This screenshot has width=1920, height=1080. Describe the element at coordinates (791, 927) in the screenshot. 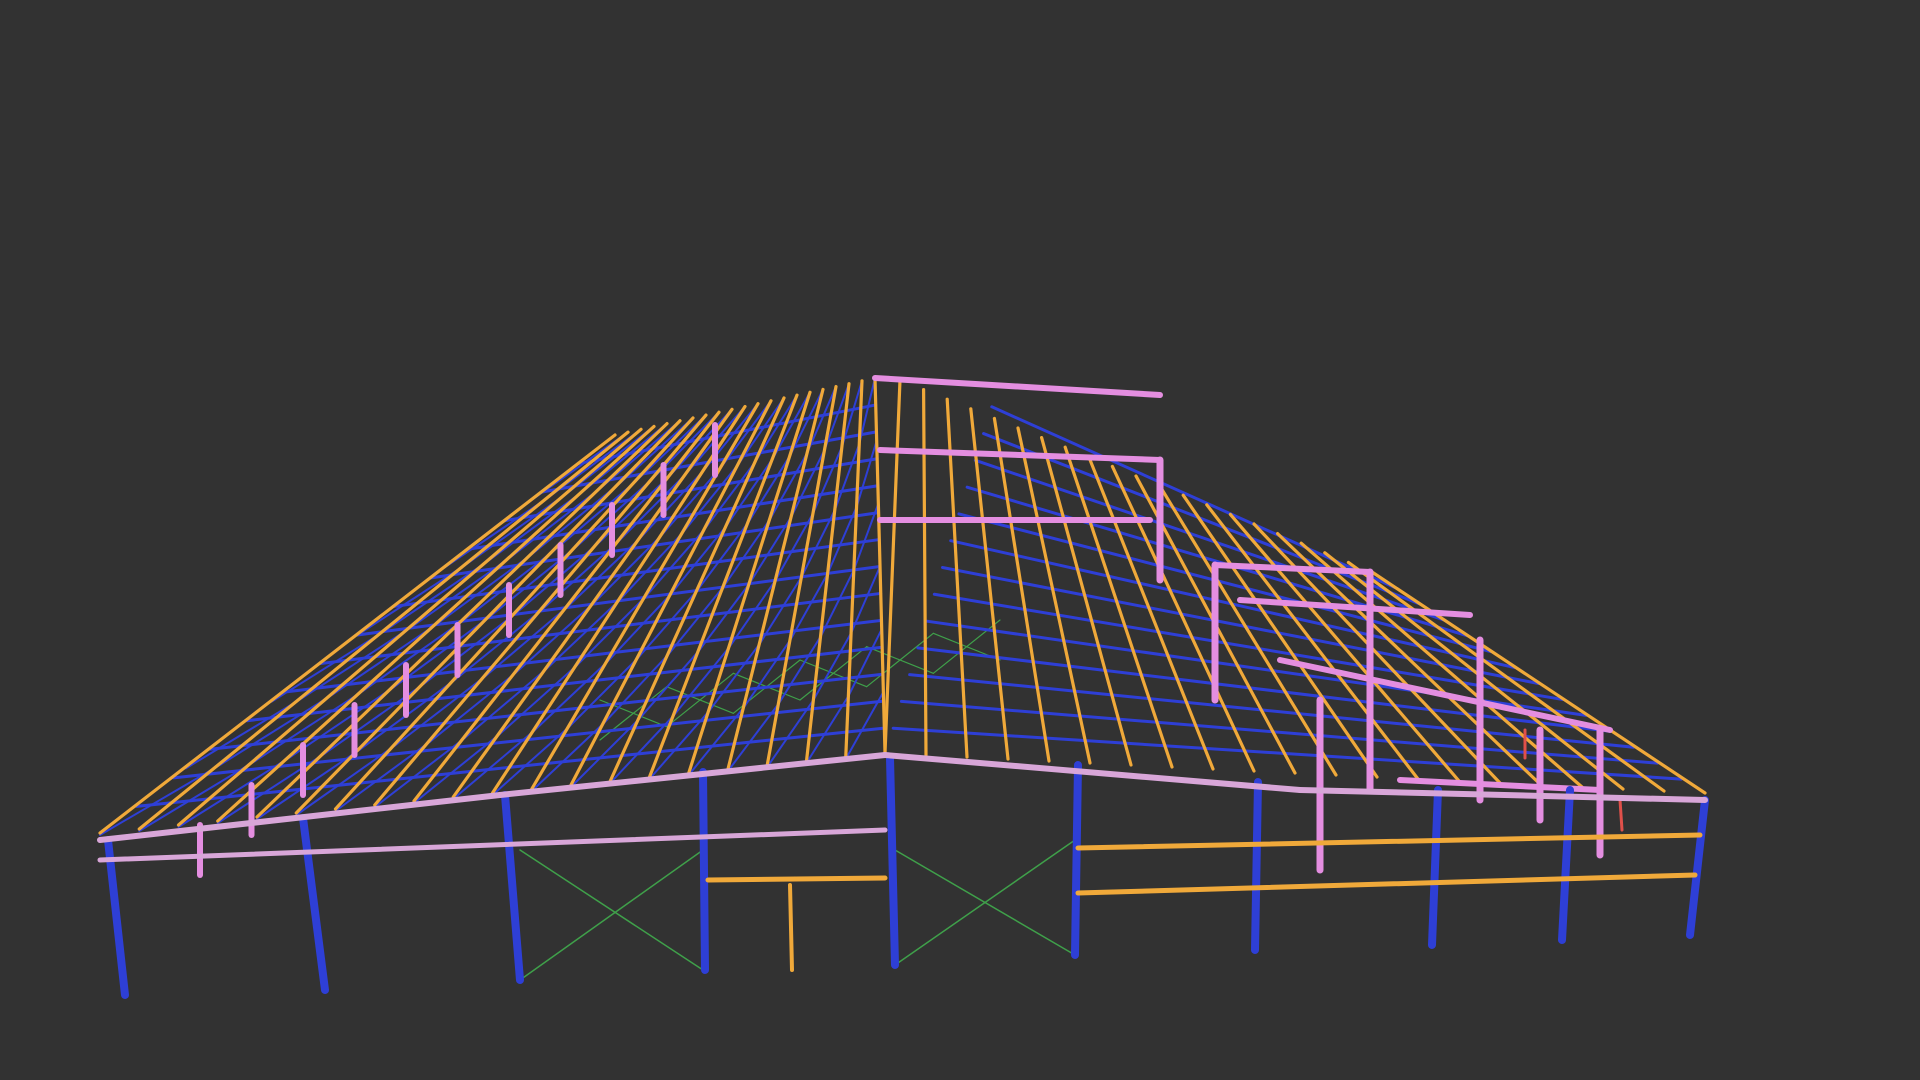

I see `door-post` at that location.